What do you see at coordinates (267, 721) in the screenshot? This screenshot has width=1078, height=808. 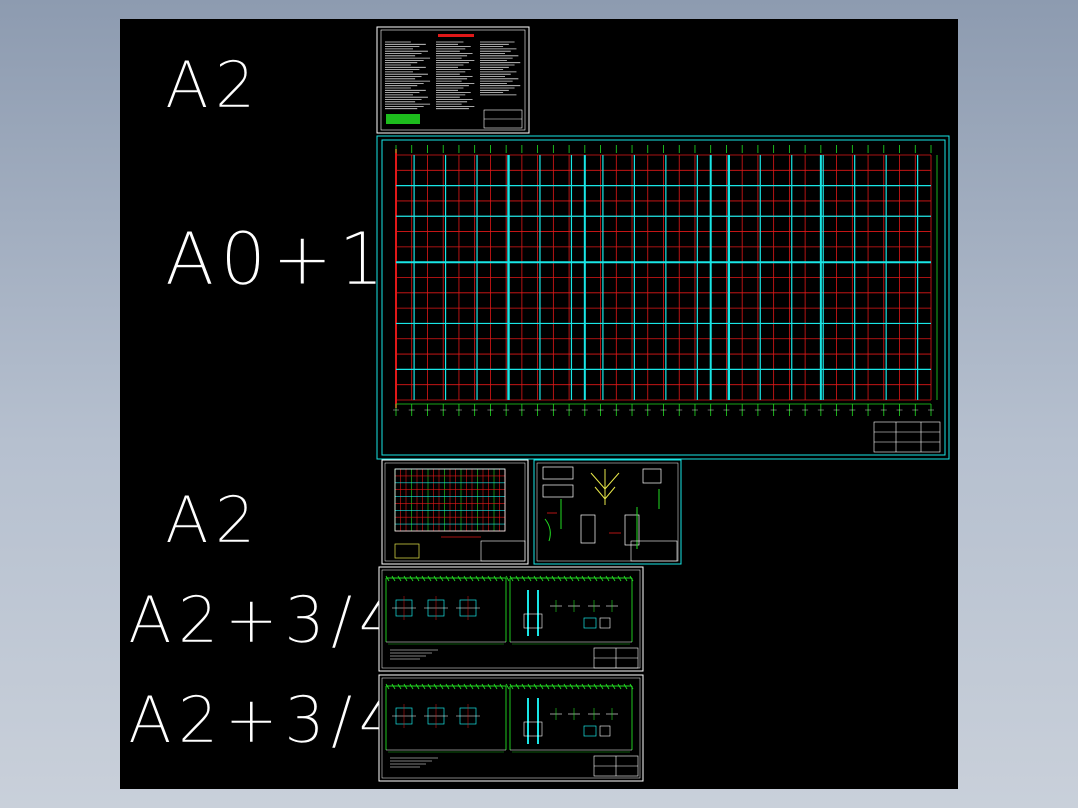 I see `sheet-label-a2-three-quarter-2: A2+3/4` at bounding box center [267, 721].